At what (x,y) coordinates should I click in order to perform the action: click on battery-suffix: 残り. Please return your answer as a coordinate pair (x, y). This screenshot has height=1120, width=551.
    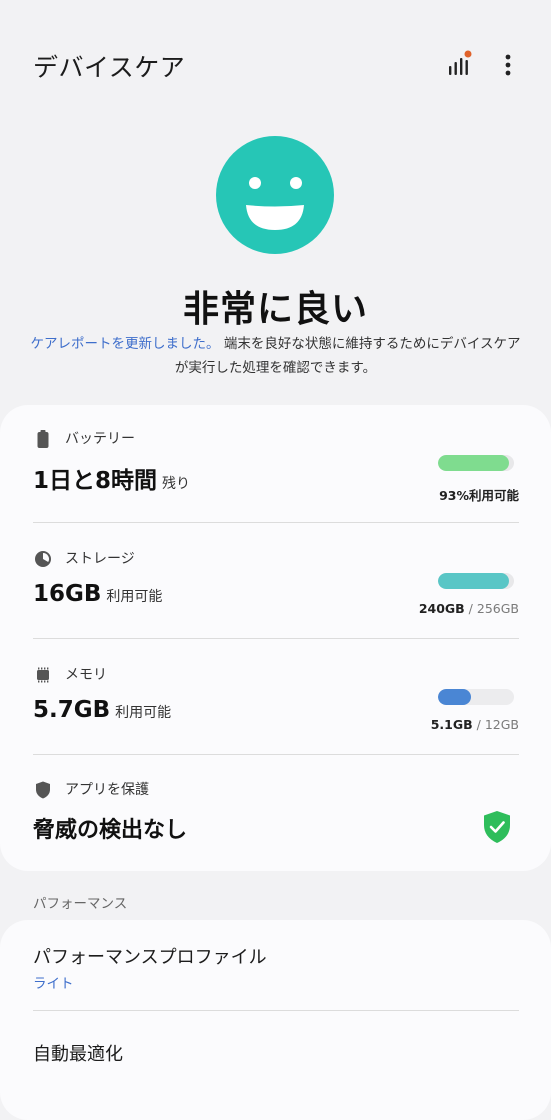
    Looking at the image, I should click on (176, 484).